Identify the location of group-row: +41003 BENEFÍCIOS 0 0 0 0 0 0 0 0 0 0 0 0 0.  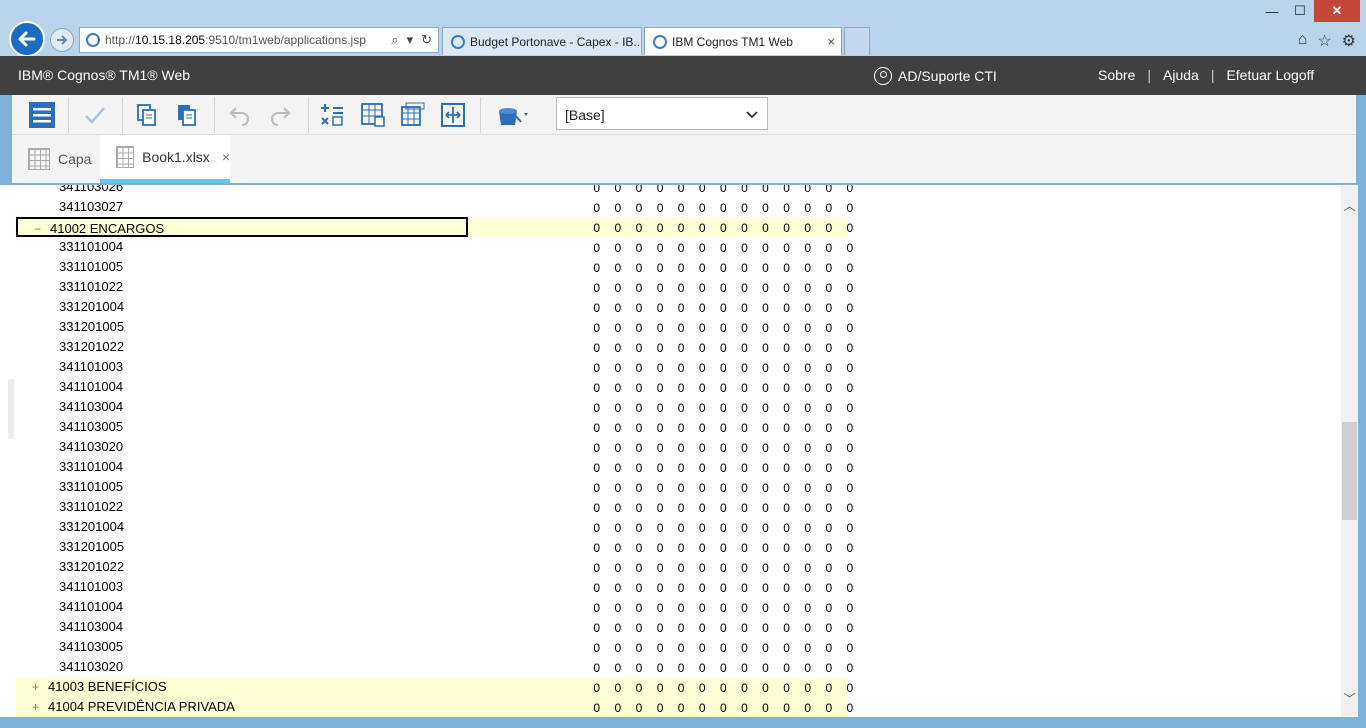
(434, 687).